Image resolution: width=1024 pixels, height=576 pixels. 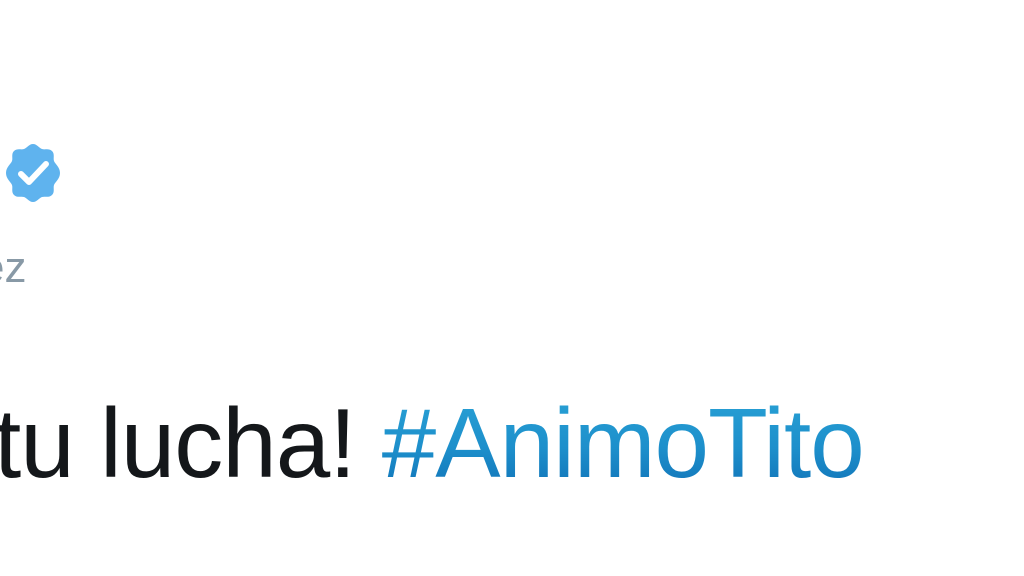 What do you see at coordinates (623, 443) in the screenshot?
I see `hashtag-link: #AnimoTito` at bounding box center [623, 443].